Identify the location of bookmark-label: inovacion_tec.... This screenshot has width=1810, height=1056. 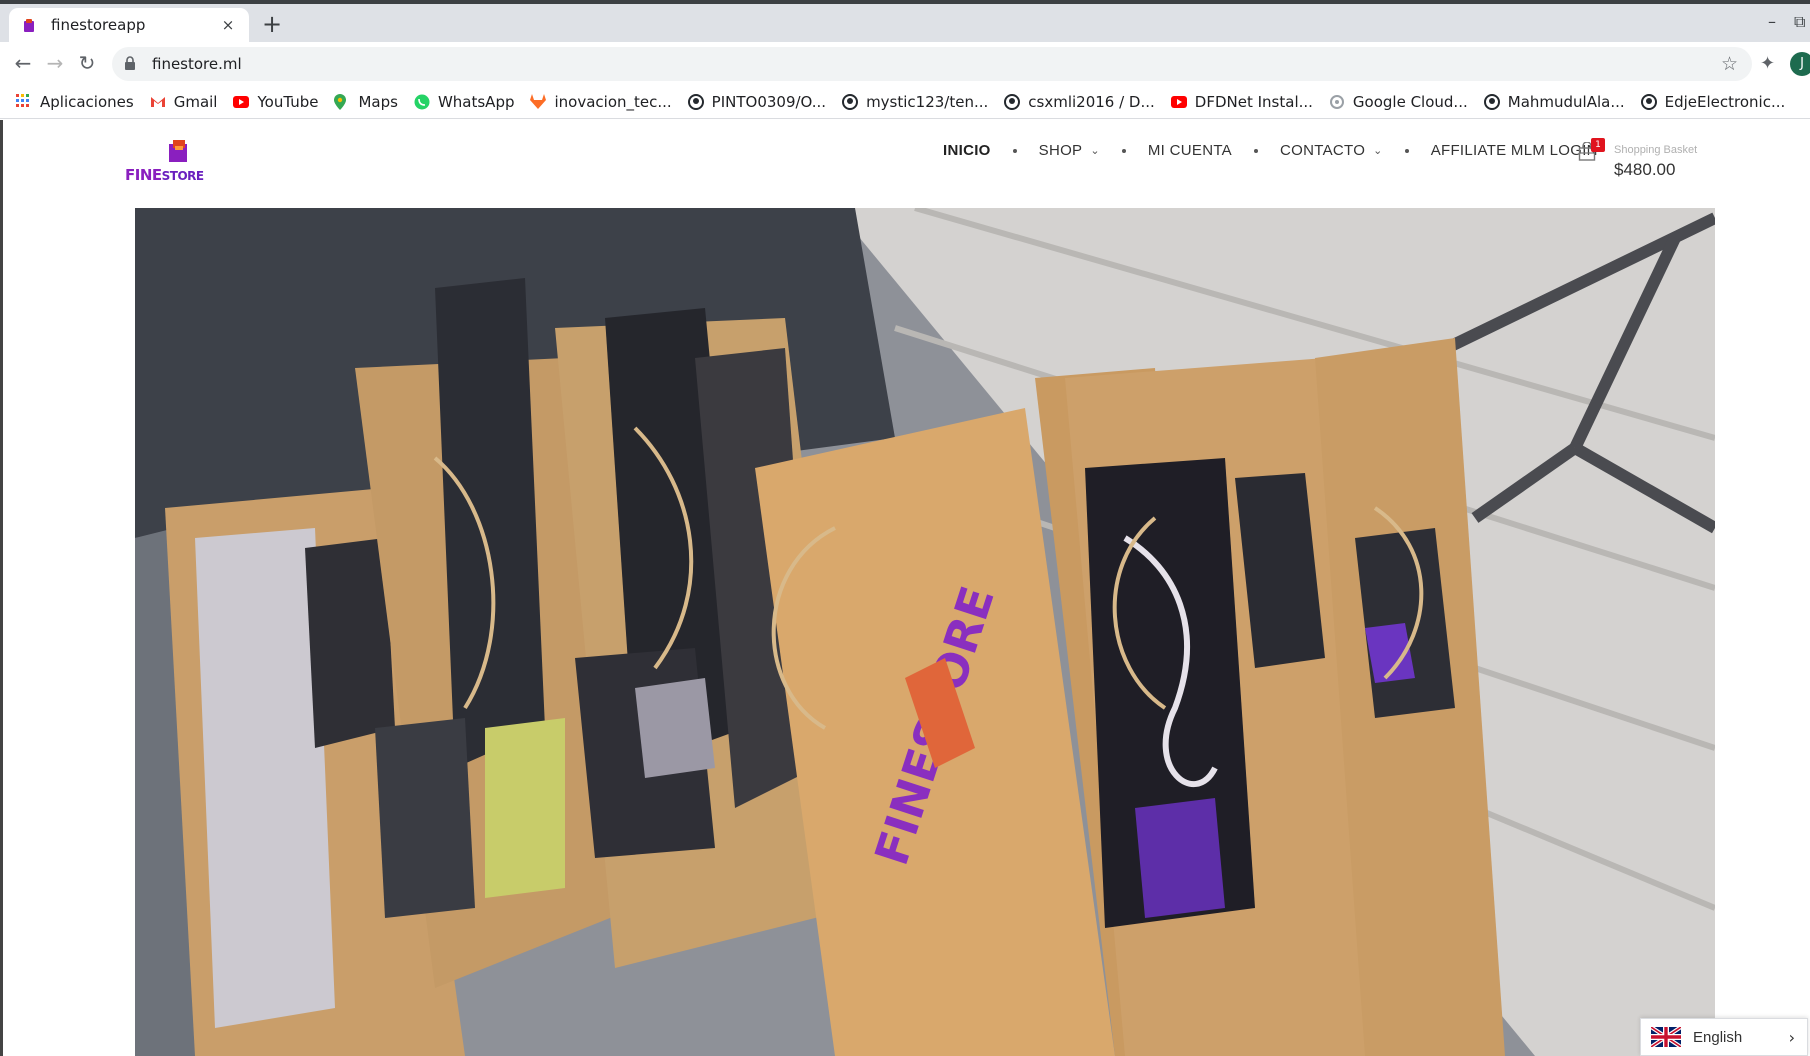
(613, 101).